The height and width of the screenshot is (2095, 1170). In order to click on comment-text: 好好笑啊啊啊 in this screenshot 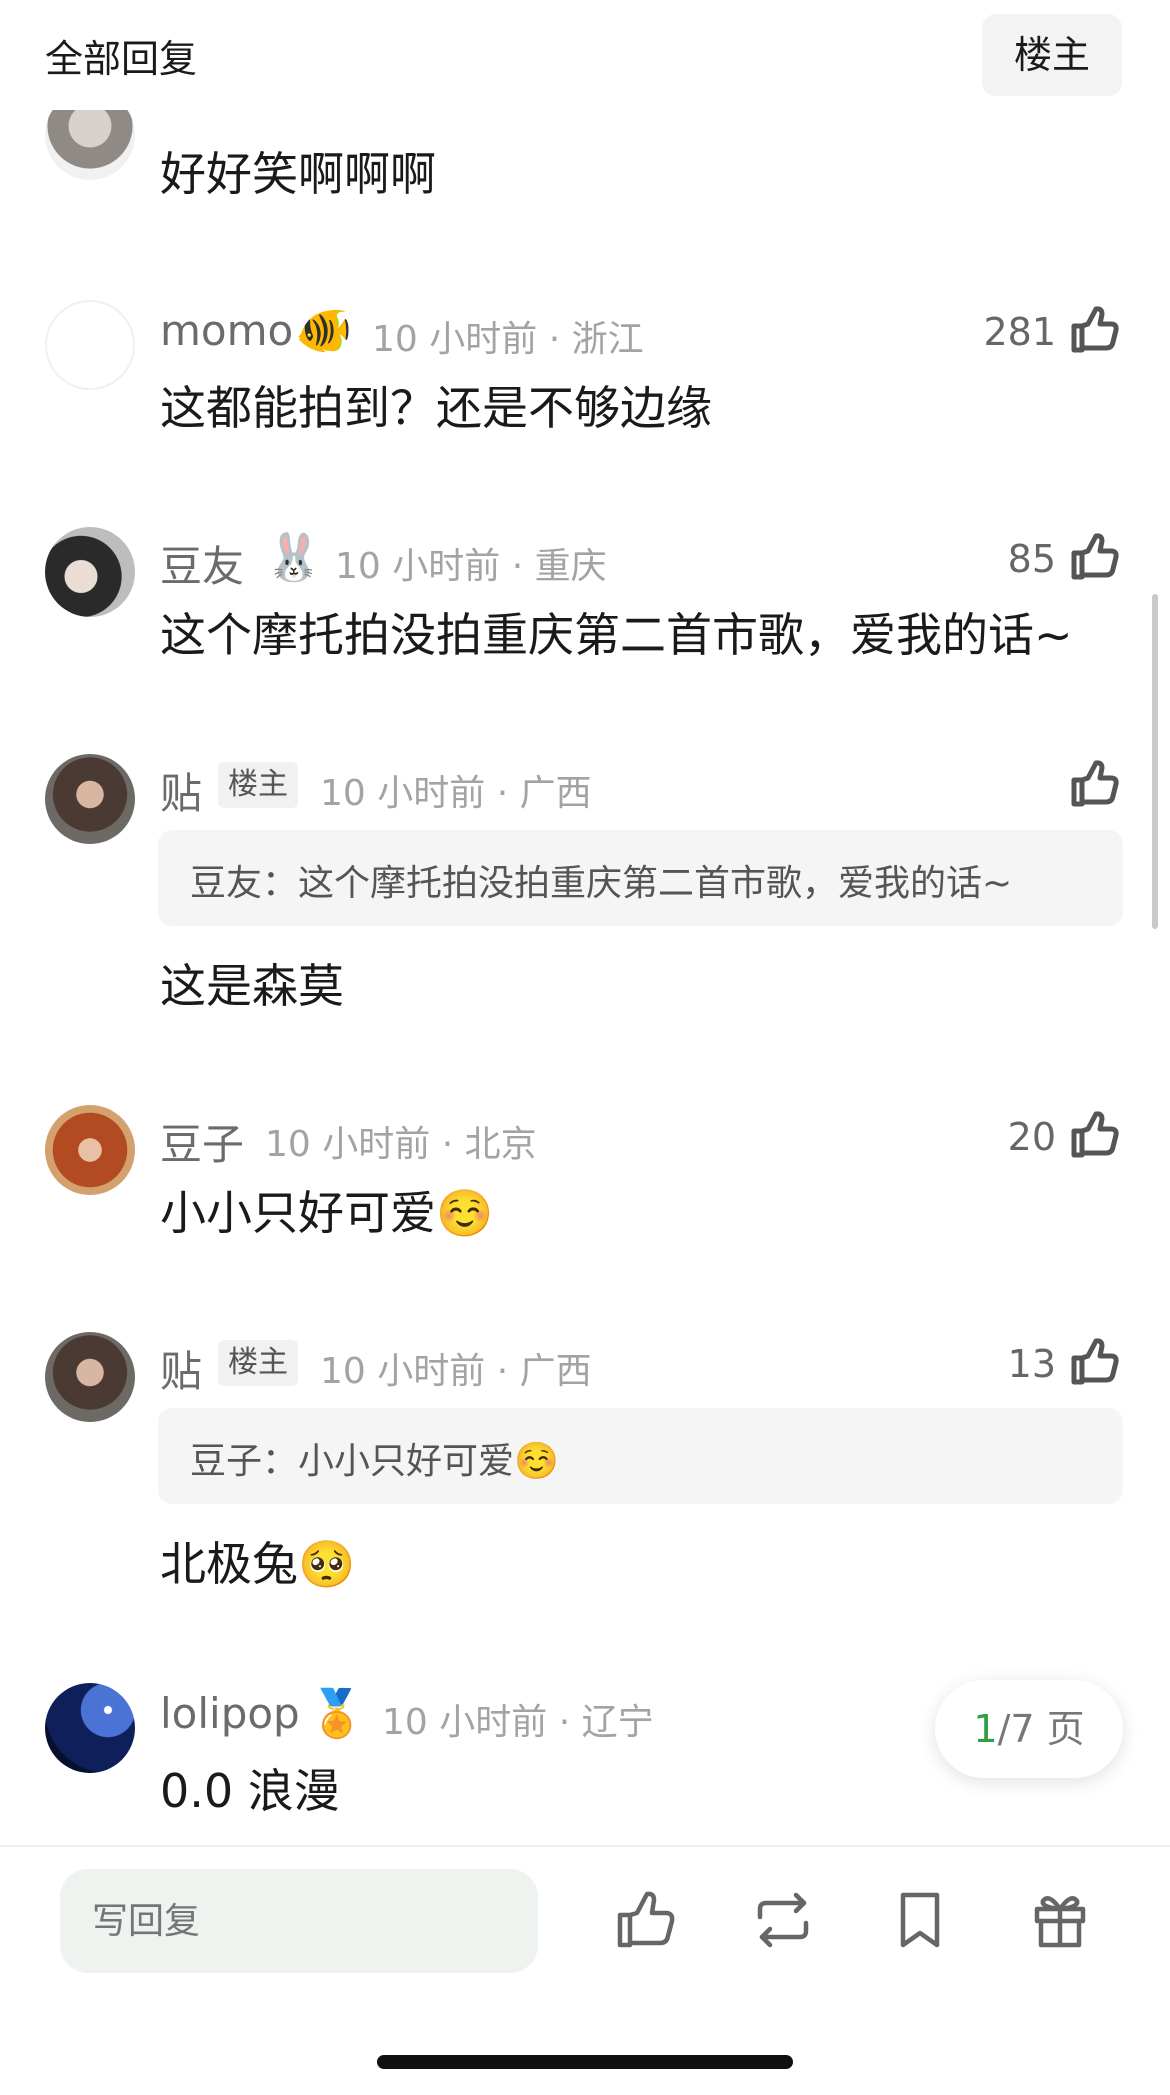, I will do `click(298, 174)`.